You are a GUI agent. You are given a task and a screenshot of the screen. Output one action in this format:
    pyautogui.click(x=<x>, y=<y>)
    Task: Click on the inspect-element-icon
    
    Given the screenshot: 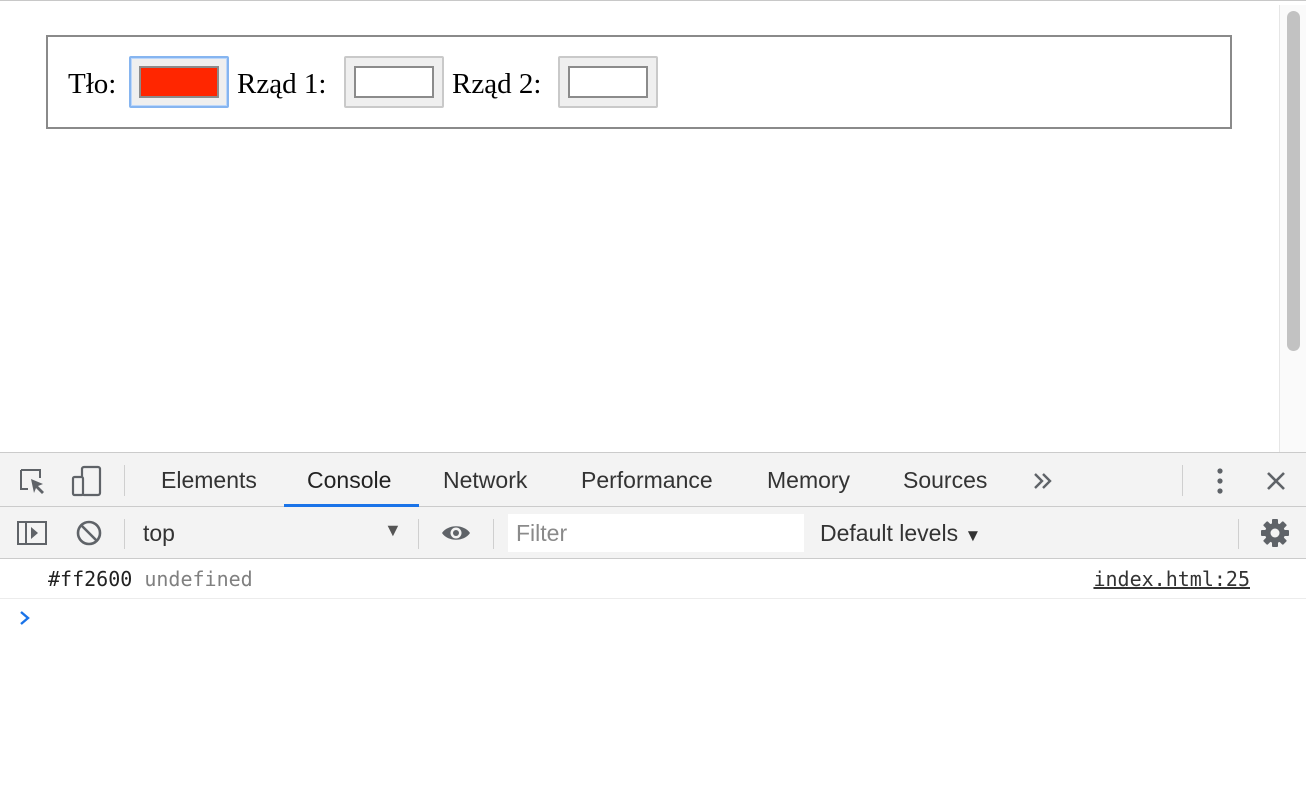 What is the action you would take?
    pyautogui.click(x=33, y=482)
    